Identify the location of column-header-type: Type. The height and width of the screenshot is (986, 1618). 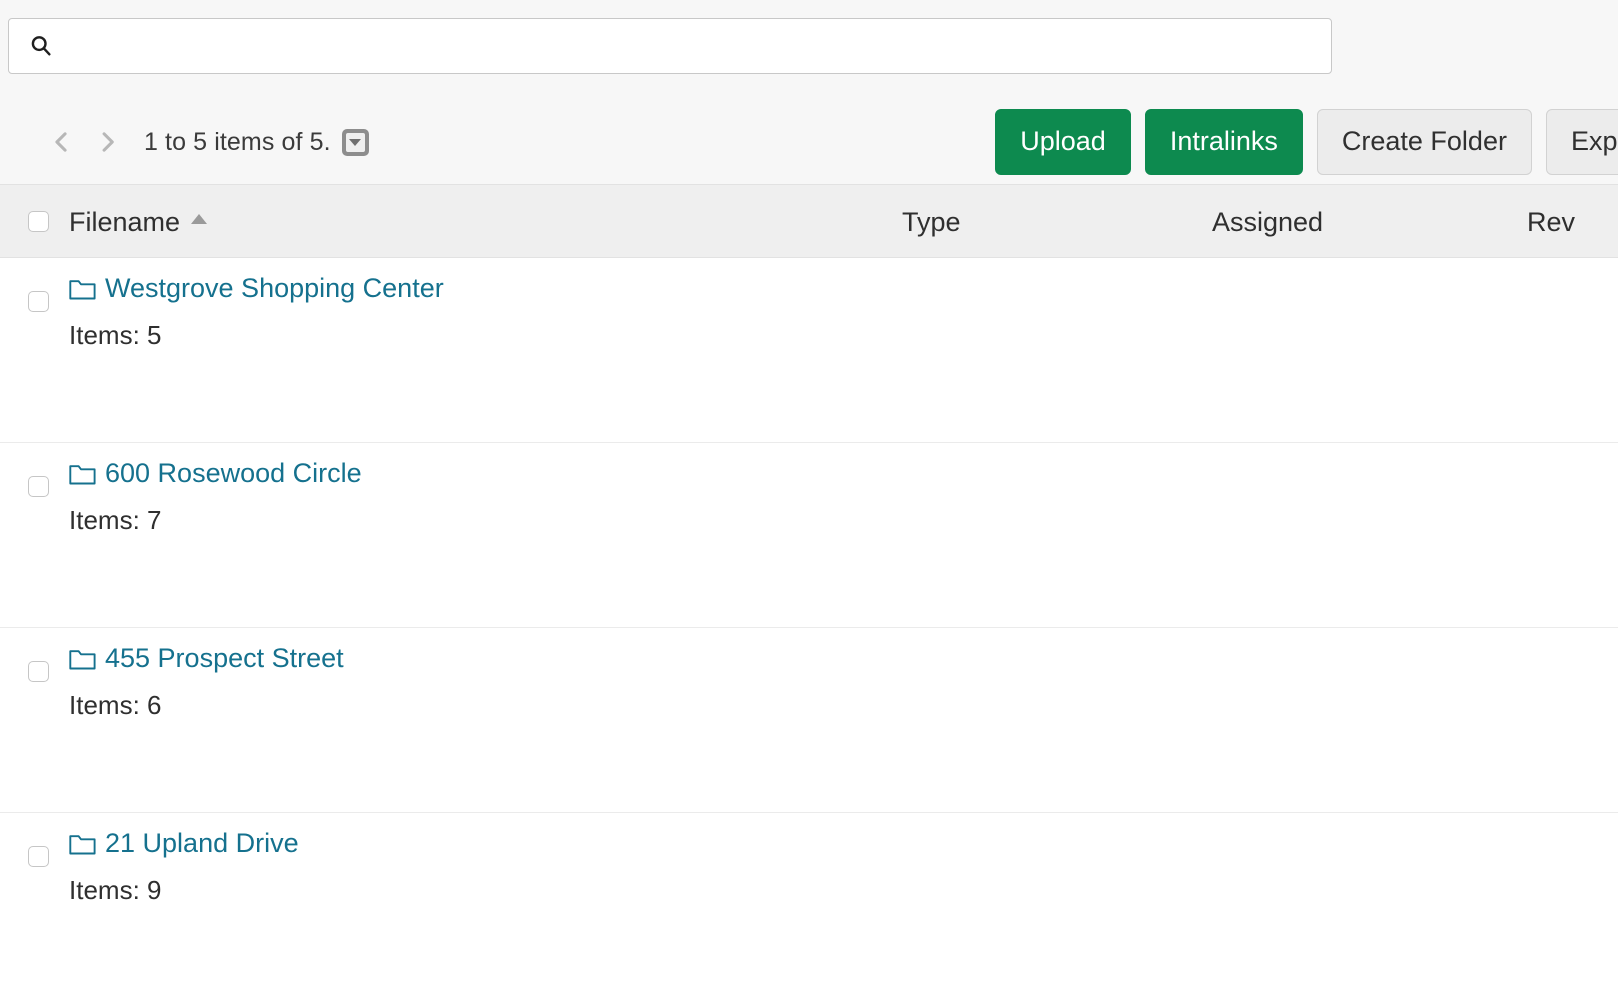
(931, 222).